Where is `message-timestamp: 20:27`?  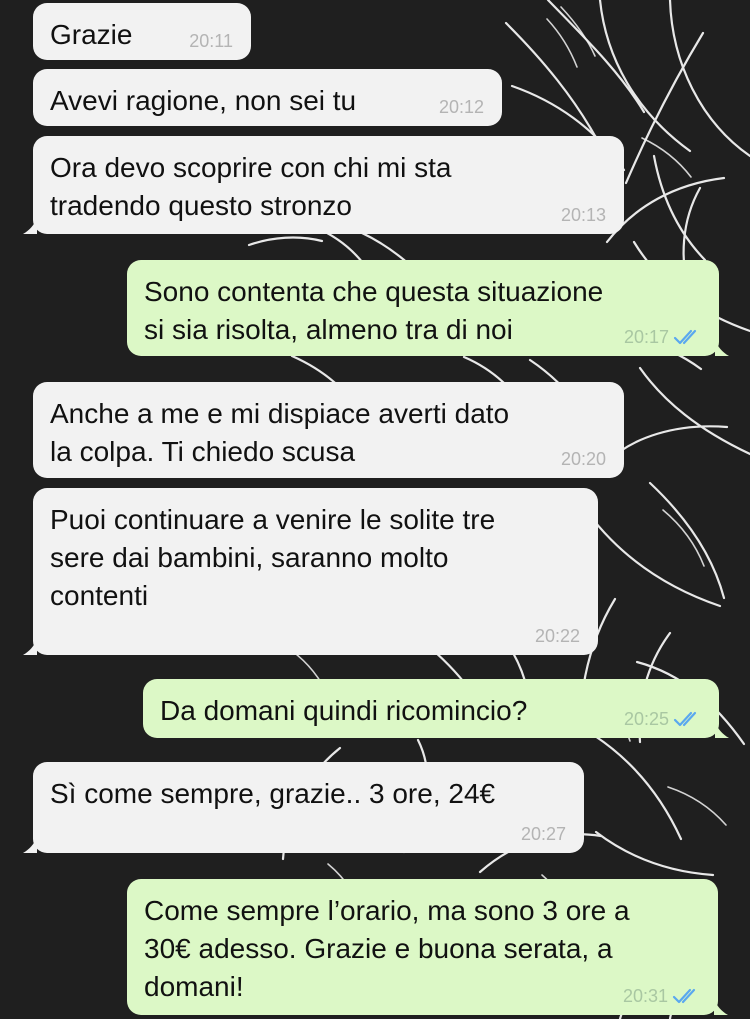 message-timestamp: 20:27 is located at coordinates (543, 834).